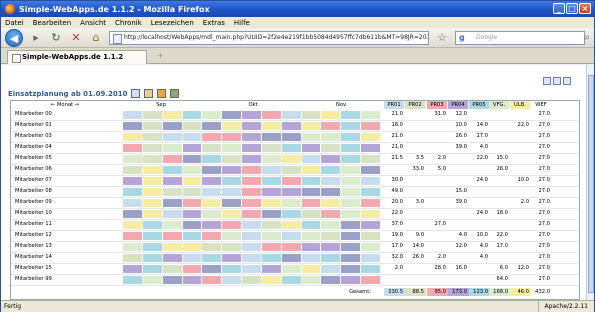 The height and width of the screenshot is (312, 595). What do you see at coordinates (547, 81) in the screenshot?
I see `print-icon` at bounding box center [547, 81].